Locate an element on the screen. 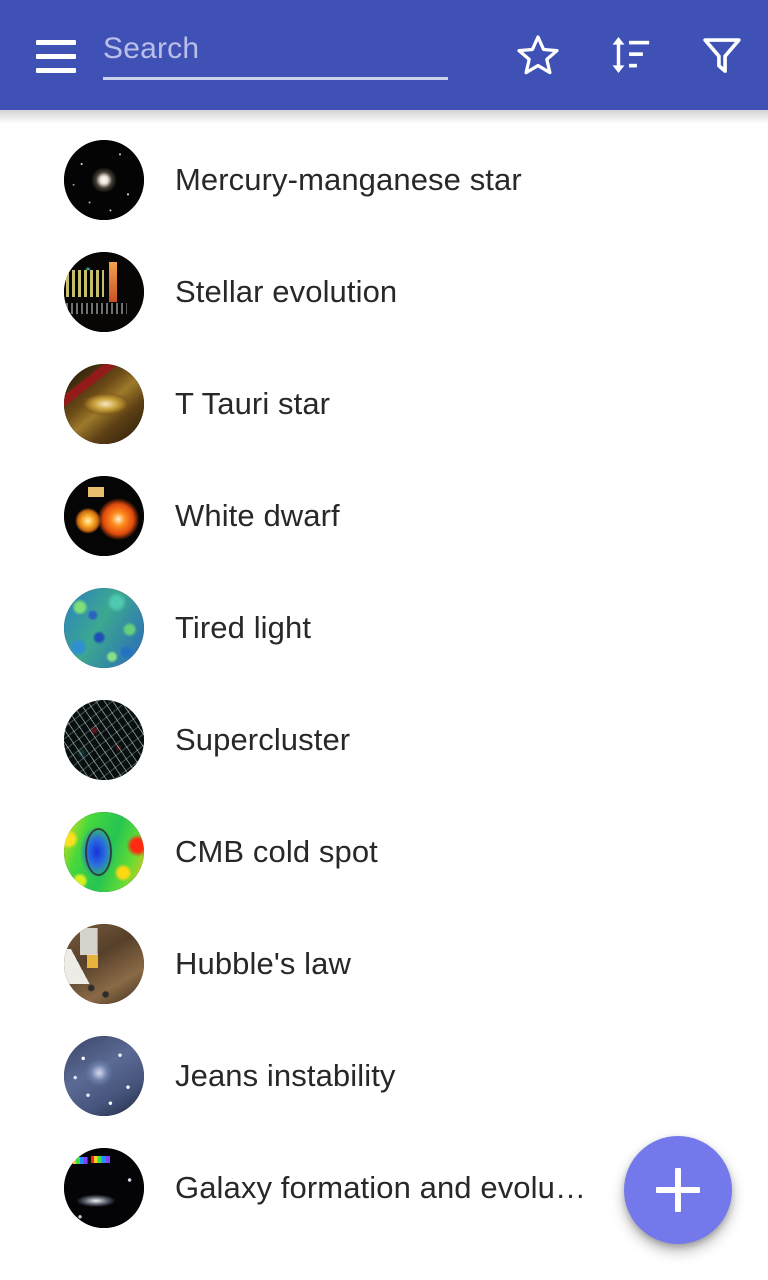  sort-icon is located at coordinates (630, 55).